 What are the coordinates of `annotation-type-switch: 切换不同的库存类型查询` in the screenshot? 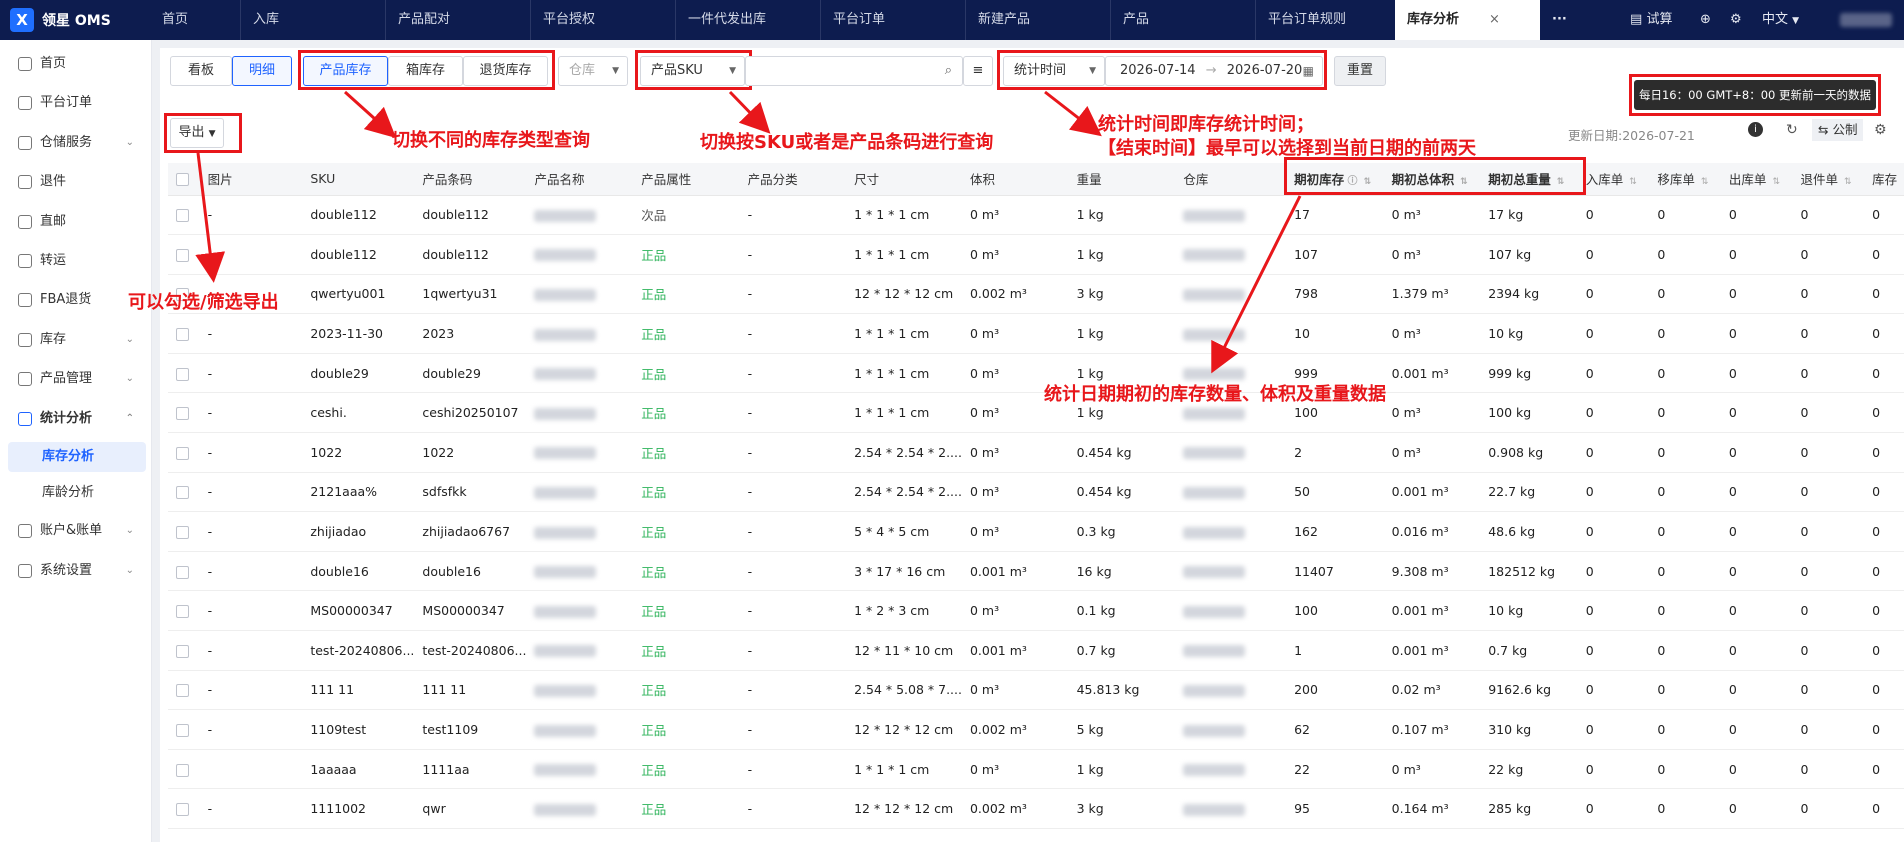 It's located at (491, 140).